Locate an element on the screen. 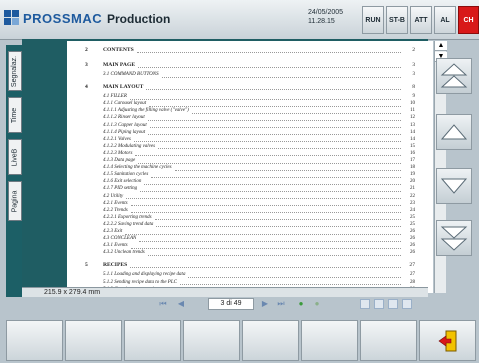 The height and width of the screenshot is (363, 479). al-button: AL is located at coordinates (445, 20).